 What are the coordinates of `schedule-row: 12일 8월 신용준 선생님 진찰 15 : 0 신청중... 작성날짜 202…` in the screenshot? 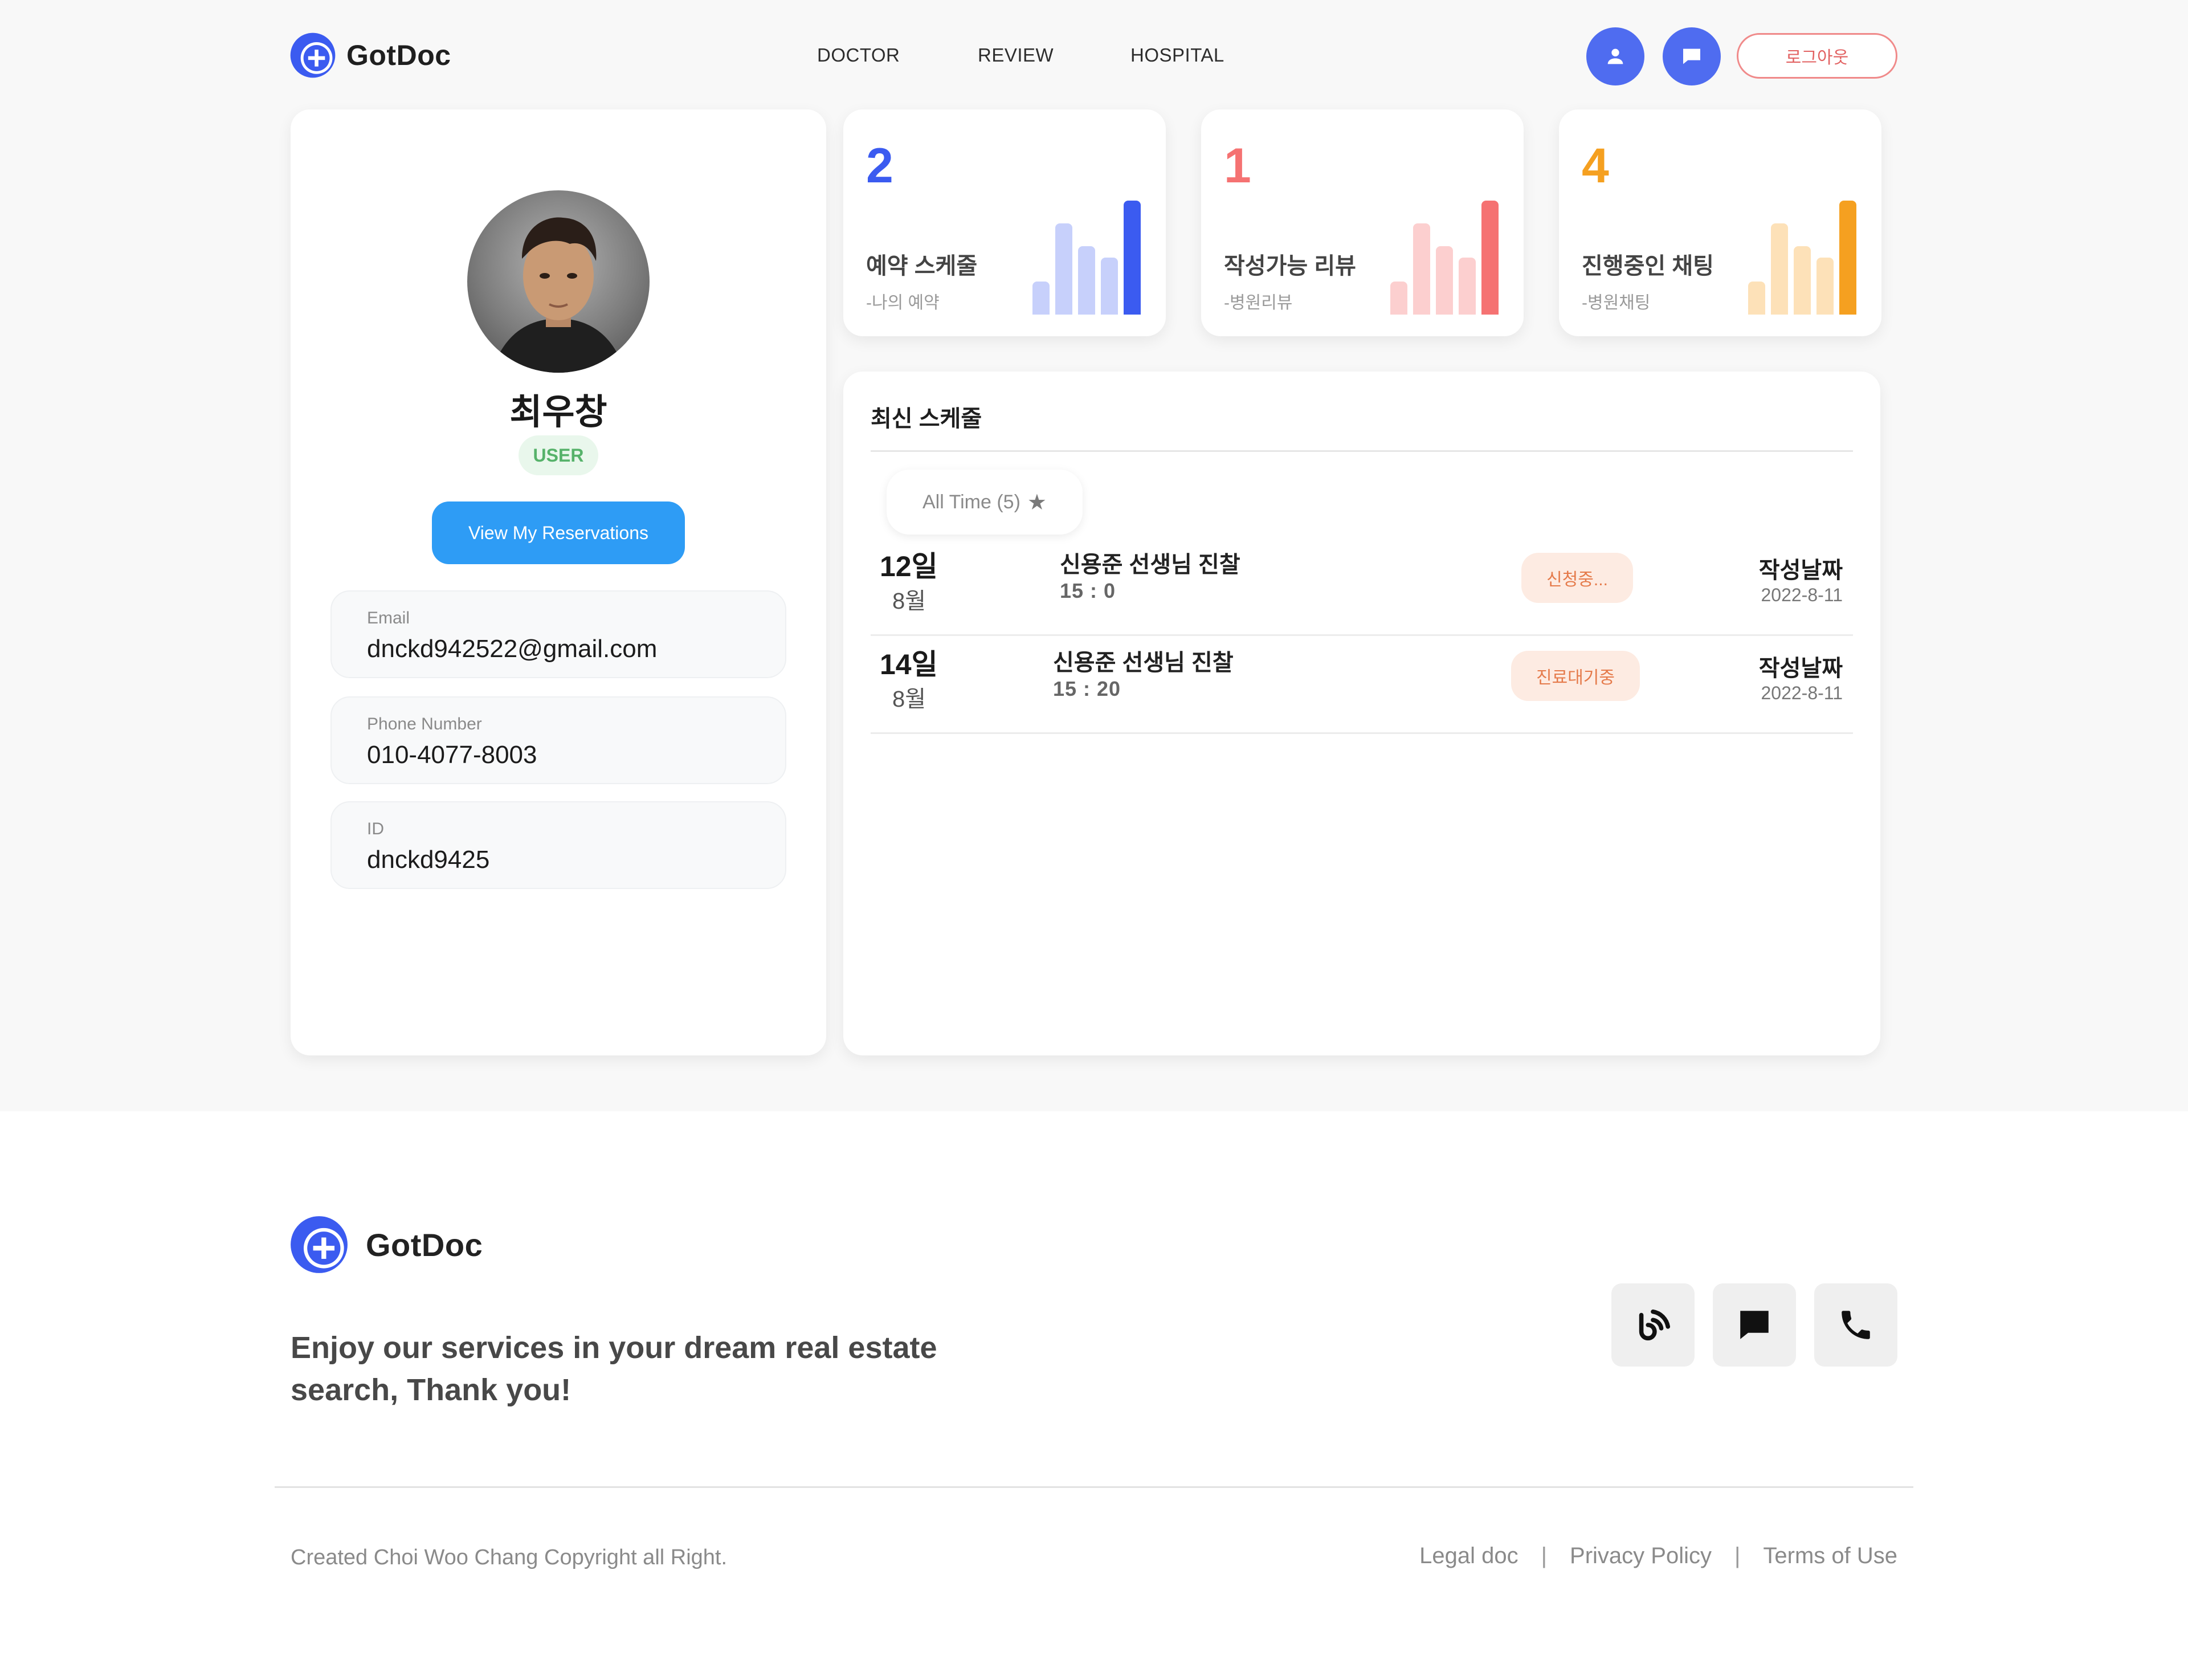 It's located at (1362, 587).